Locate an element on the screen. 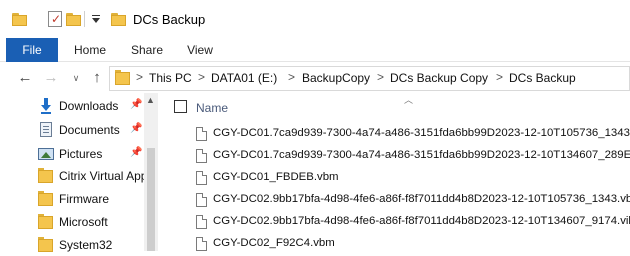 The height and width of the screenshot is (256, 630). breadcrumb-dcs-backup: DCs Backup is located at coordinates (542, 78).